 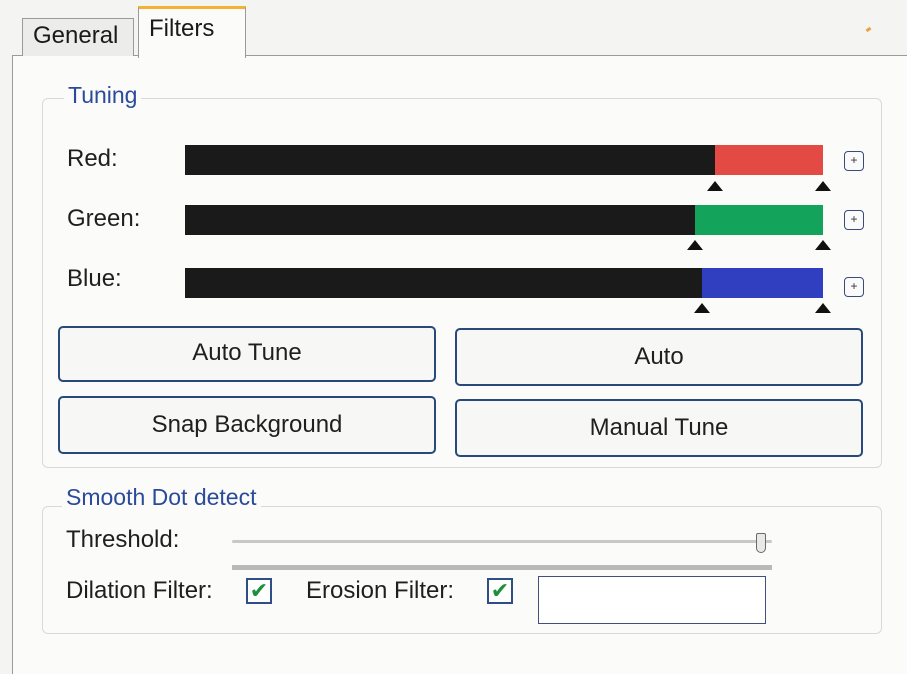 What do you see at coordinates (761, 543) in the screenshot?
I see `threshold-slider-thumb` at bounding box center [761, 543].